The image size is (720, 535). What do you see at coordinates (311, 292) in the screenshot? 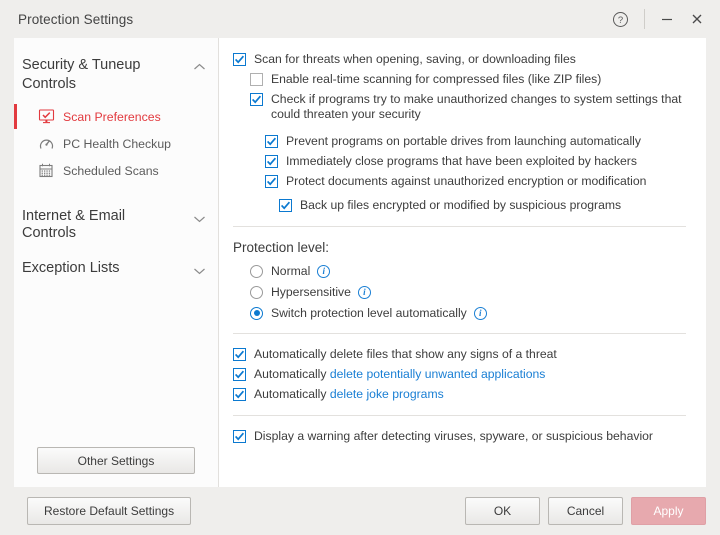
I see `radio-label: Hypersensitive` at bounding box center [311, 292].